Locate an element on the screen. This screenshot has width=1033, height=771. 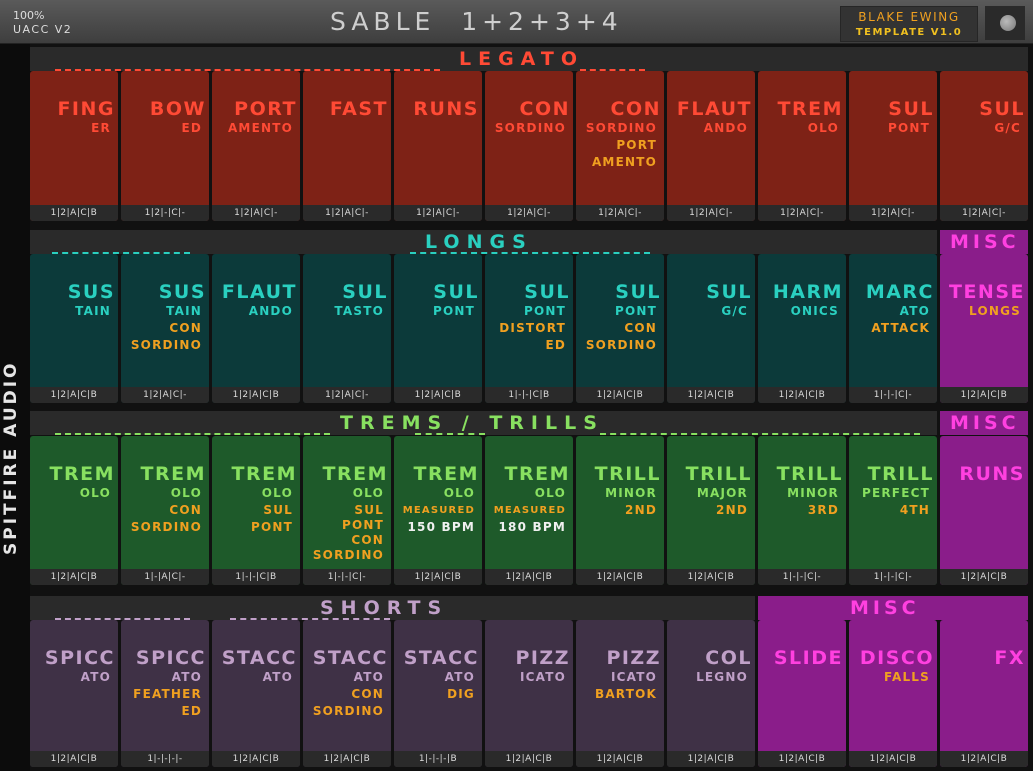
legato-tile-1: FING ER 1|2|A|C|B is located at coordinates (74, 146).